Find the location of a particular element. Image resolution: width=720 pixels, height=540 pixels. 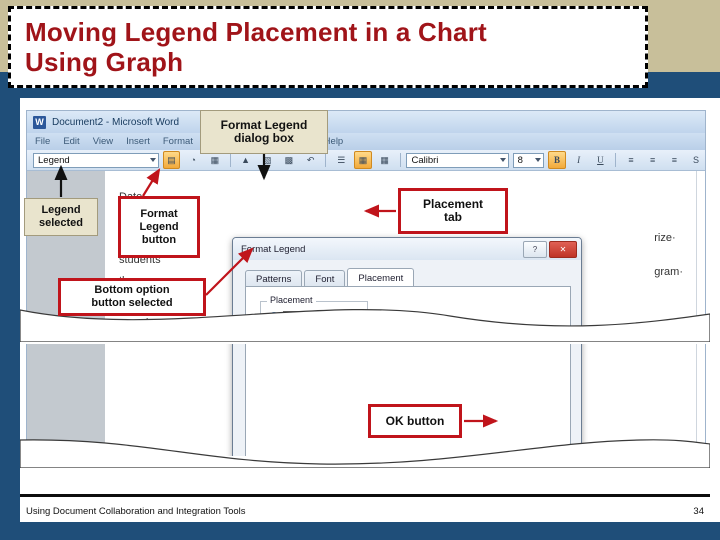

doc-right-line-2: gram· is located at coordinates (668, 272).